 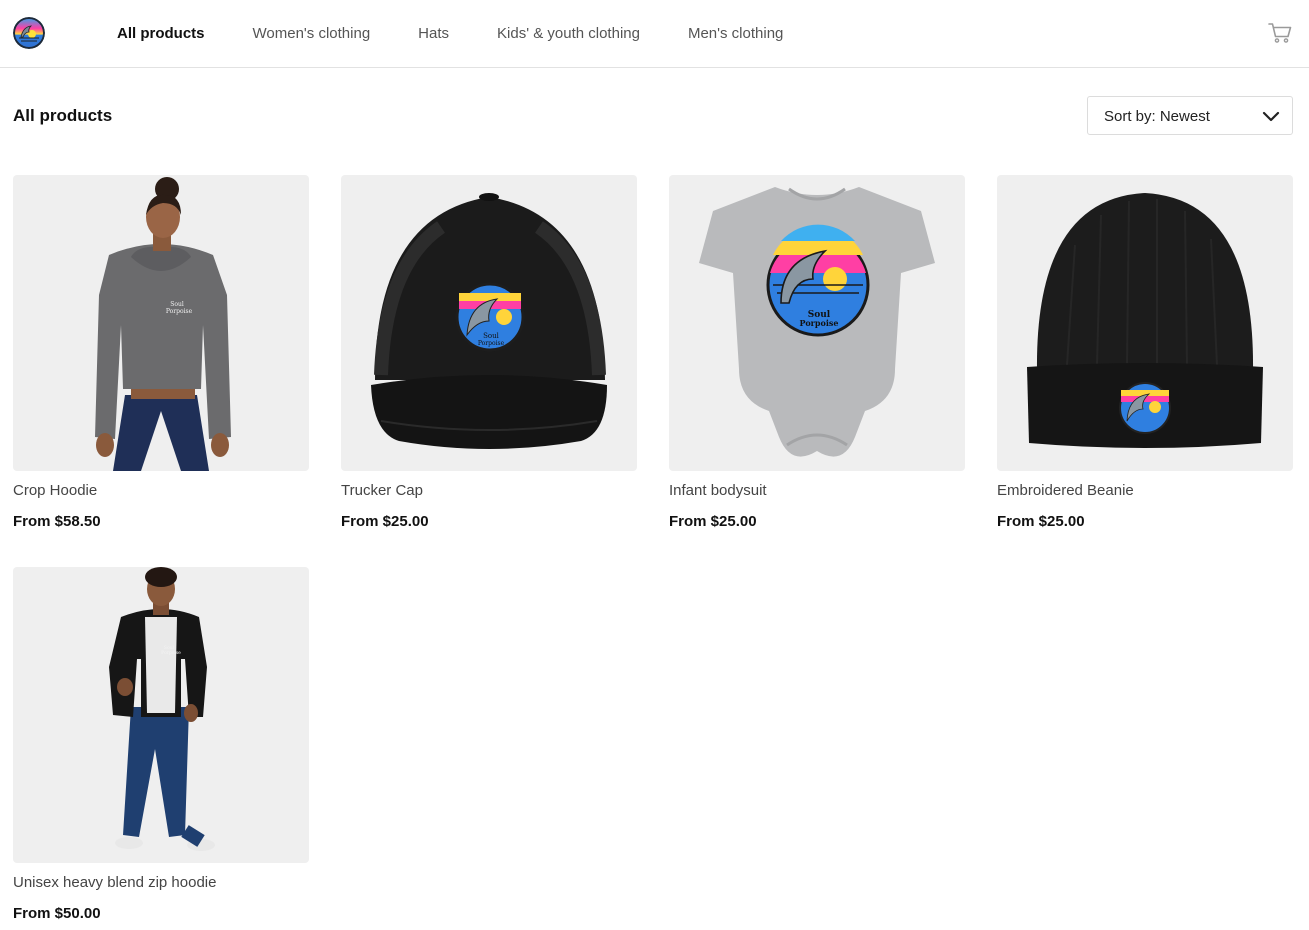 What do you see at coordinates (433, 33) in the screenshot?
I see `nav-hats: Hats` at bounding box center [433, 33].